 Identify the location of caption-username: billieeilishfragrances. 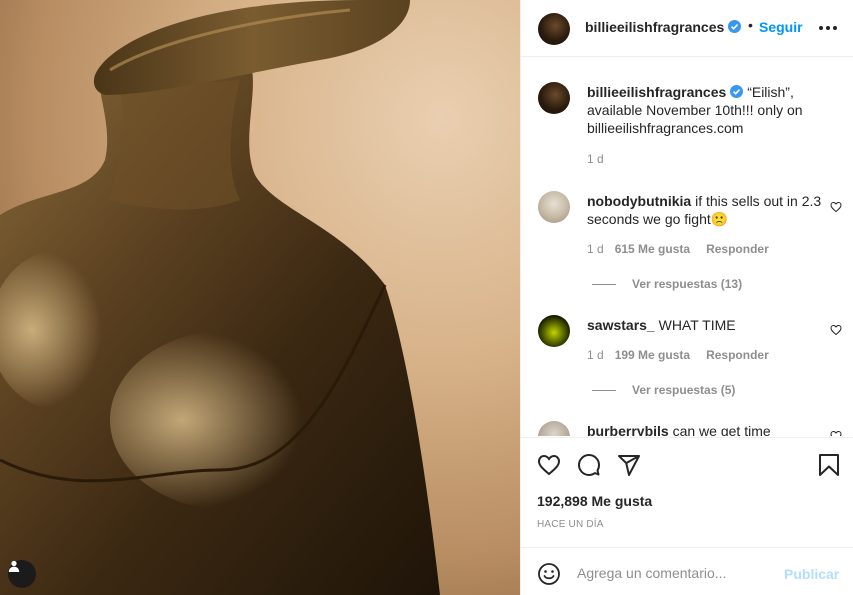
(665, 92).